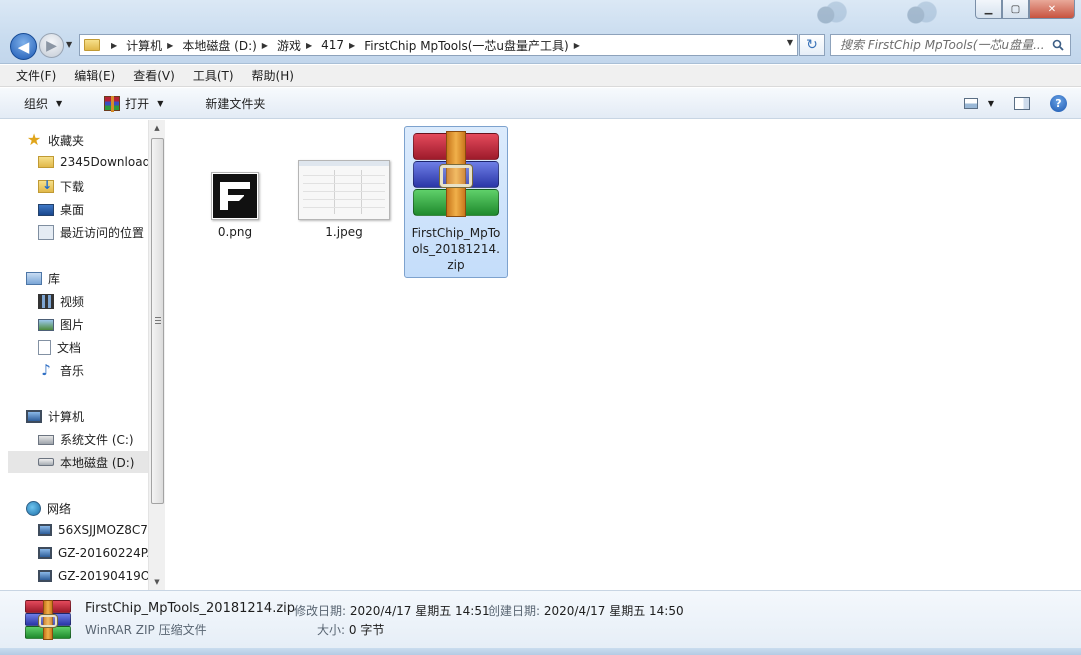 The height and width of the screenshot is (655, 1081). I want to click on sidebar-group-favorites: ★ 收藏夹, so click(55, 140).